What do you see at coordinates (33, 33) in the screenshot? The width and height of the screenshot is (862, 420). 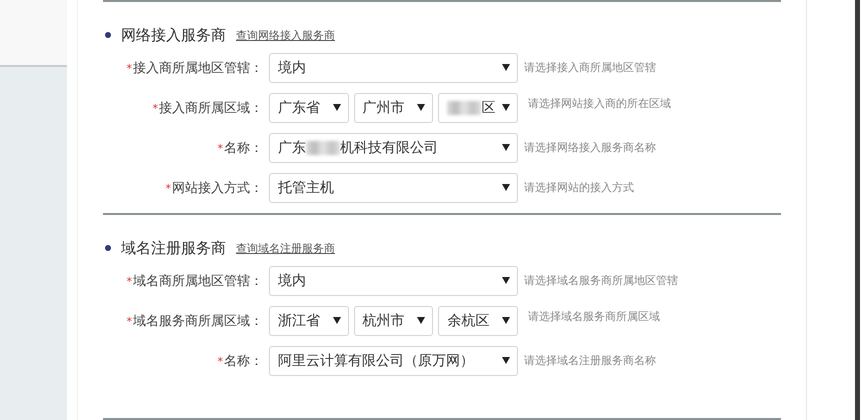 I see `sidebar-panel` at bounding box center [33, 33].